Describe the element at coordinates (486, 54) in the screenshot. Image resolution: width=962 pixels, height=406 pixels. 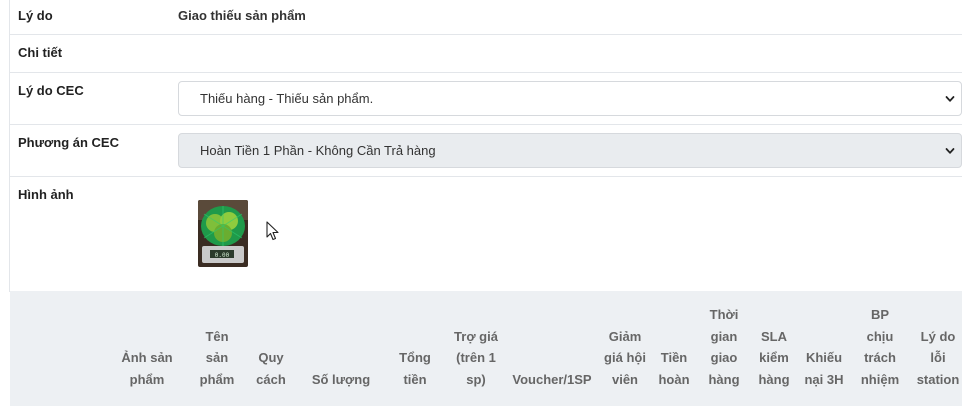
I see `detail-row: Chi tiết` at that location.